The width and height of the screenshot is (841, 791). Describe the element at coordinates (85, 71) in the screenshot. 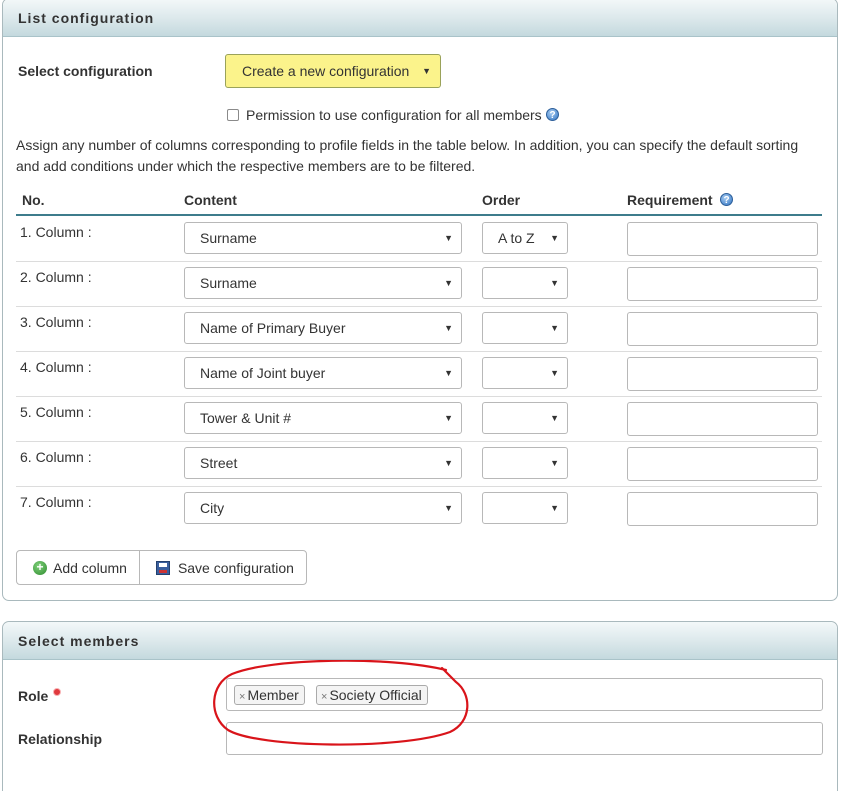

I see `select-configuration-label: Select configuration` at that location.